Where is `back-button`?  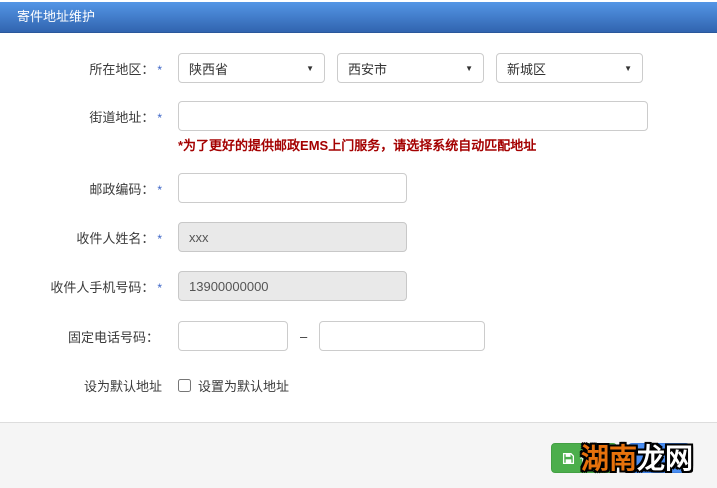
back-button is located at coordinates (659, 458).